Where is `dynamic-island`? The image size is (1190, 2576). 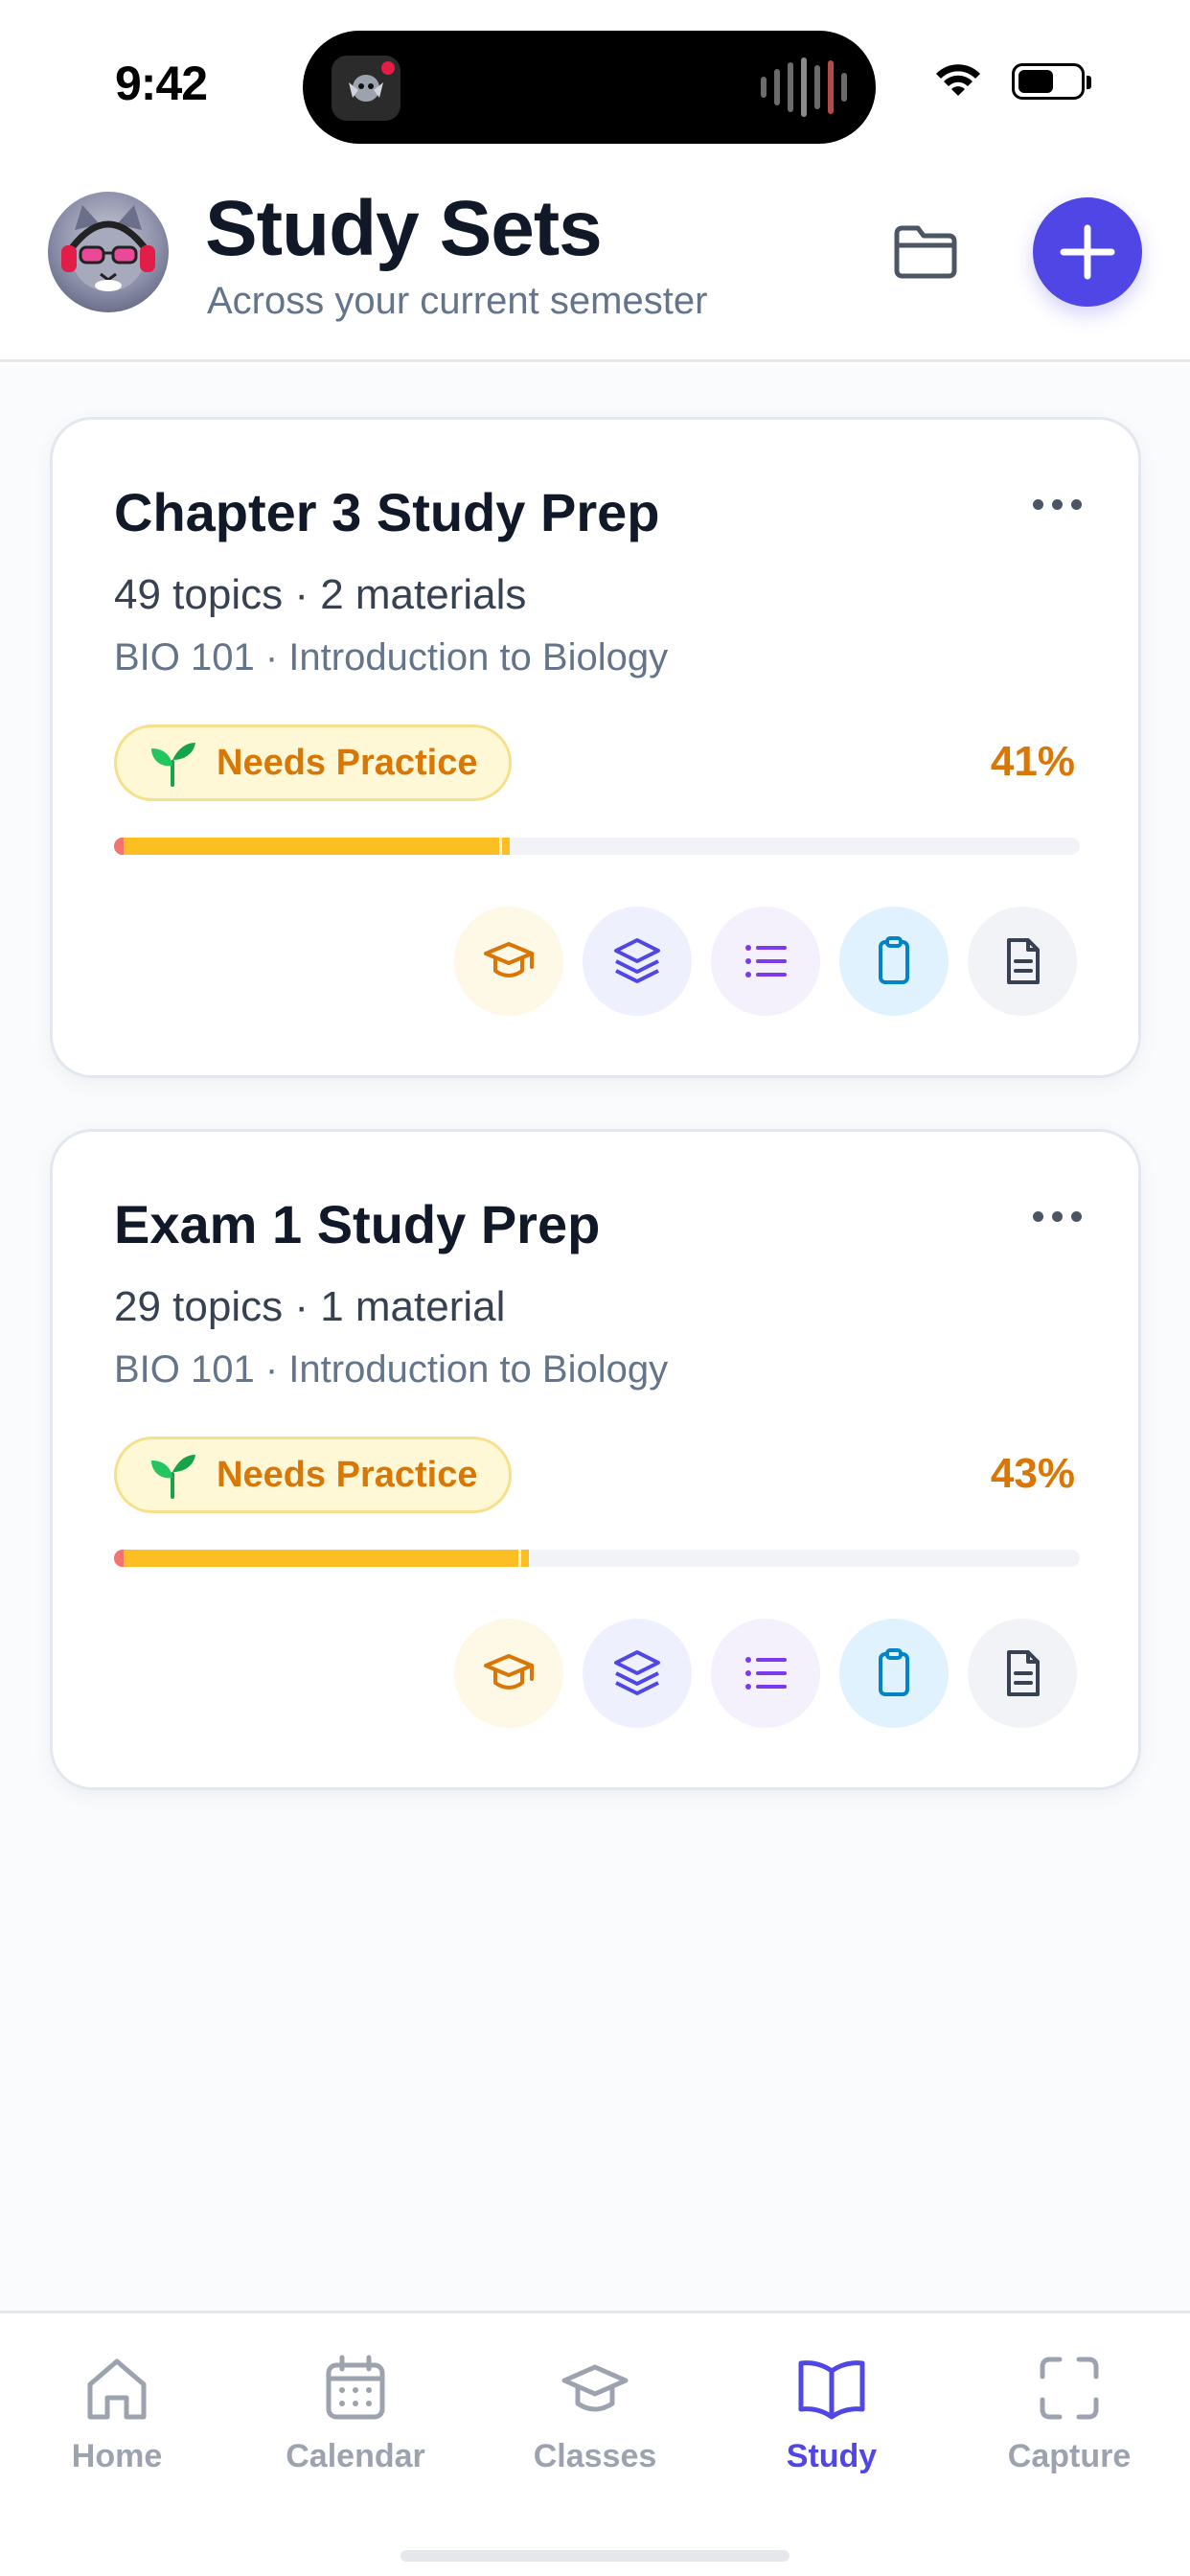 dynamic-island is located at coordinates (590, 87).